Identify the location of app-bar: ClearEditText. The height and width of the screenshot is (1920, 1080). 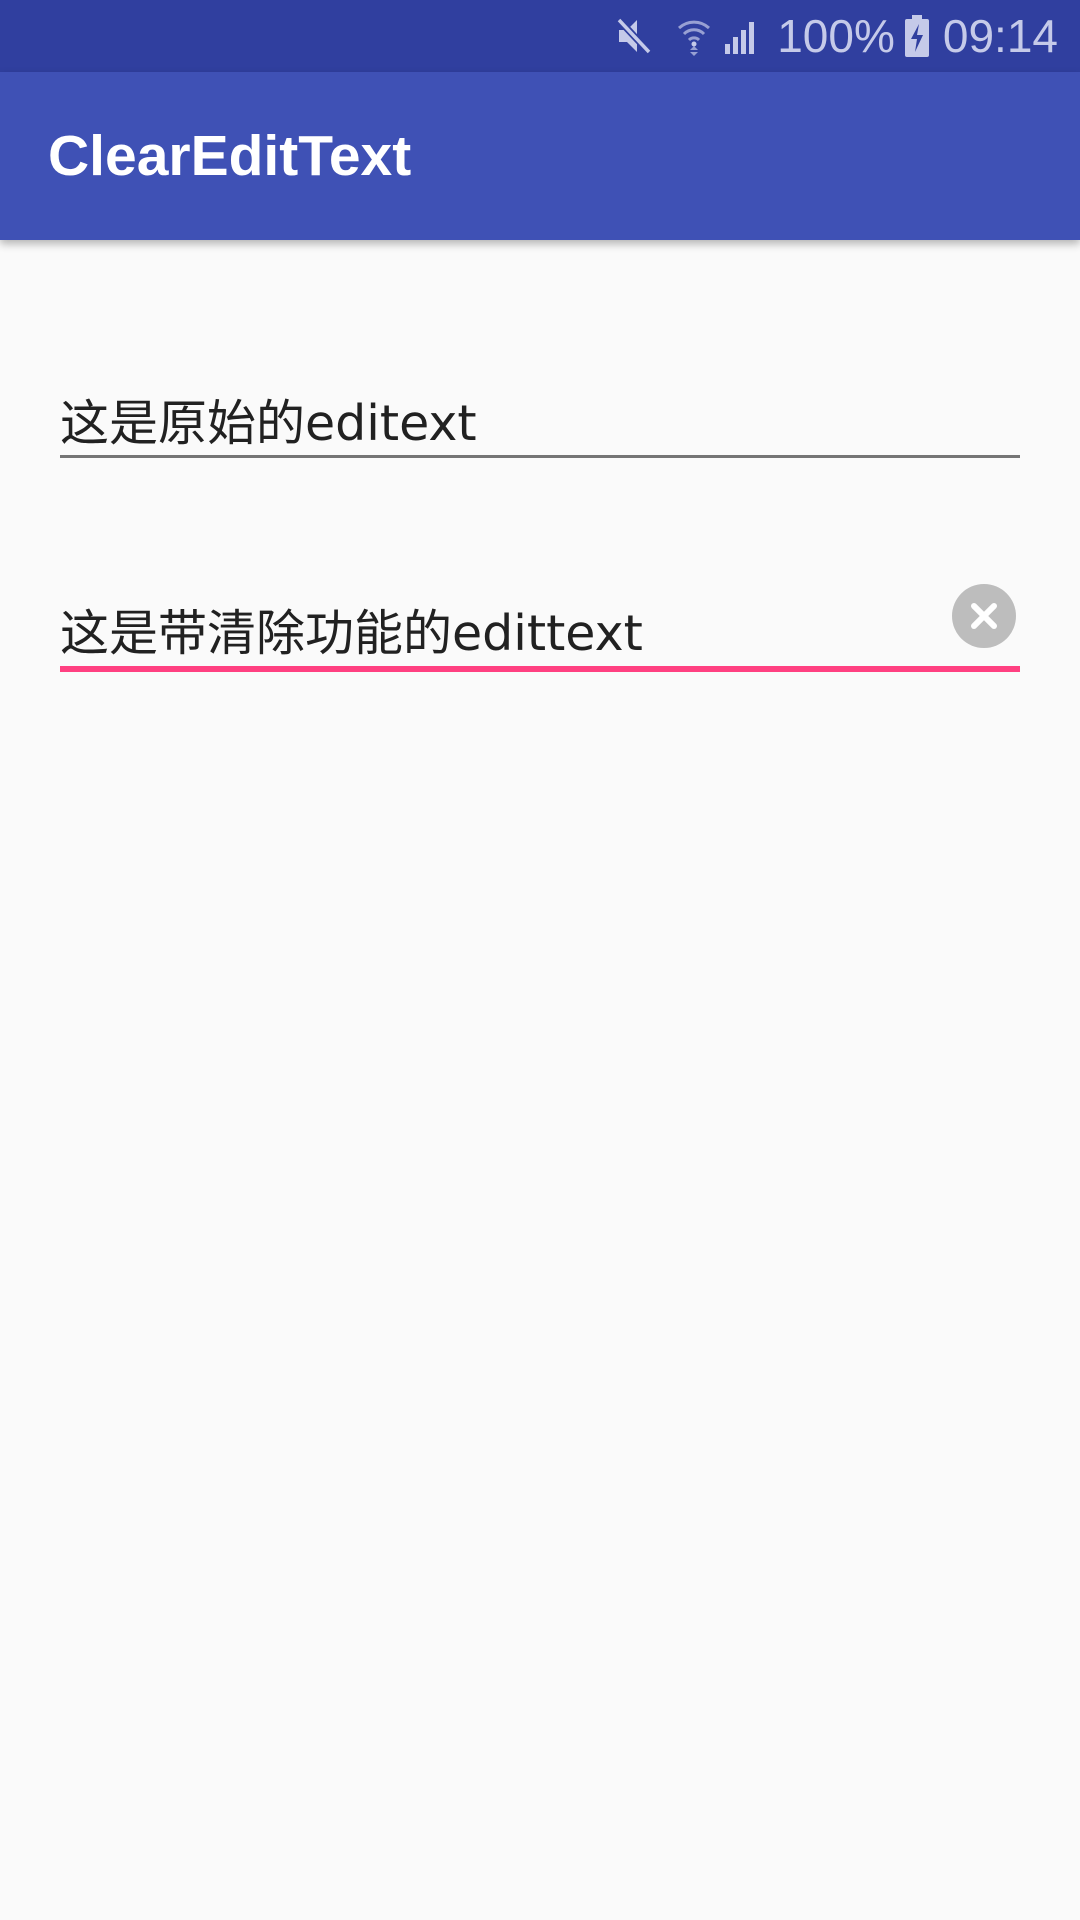
(540, 156).